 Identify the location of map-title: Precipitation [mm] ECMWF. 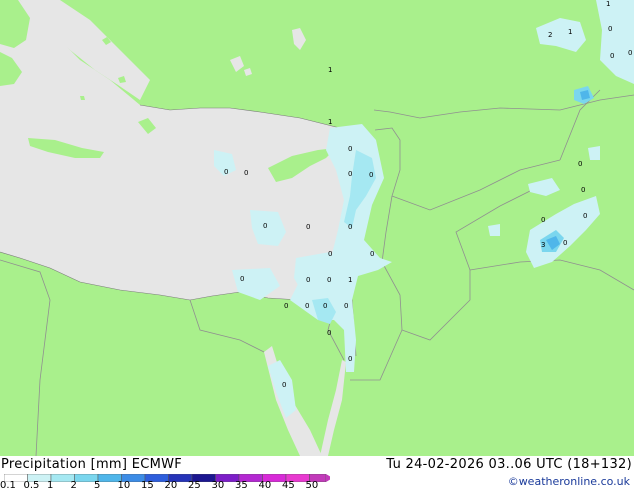
(91, 464).